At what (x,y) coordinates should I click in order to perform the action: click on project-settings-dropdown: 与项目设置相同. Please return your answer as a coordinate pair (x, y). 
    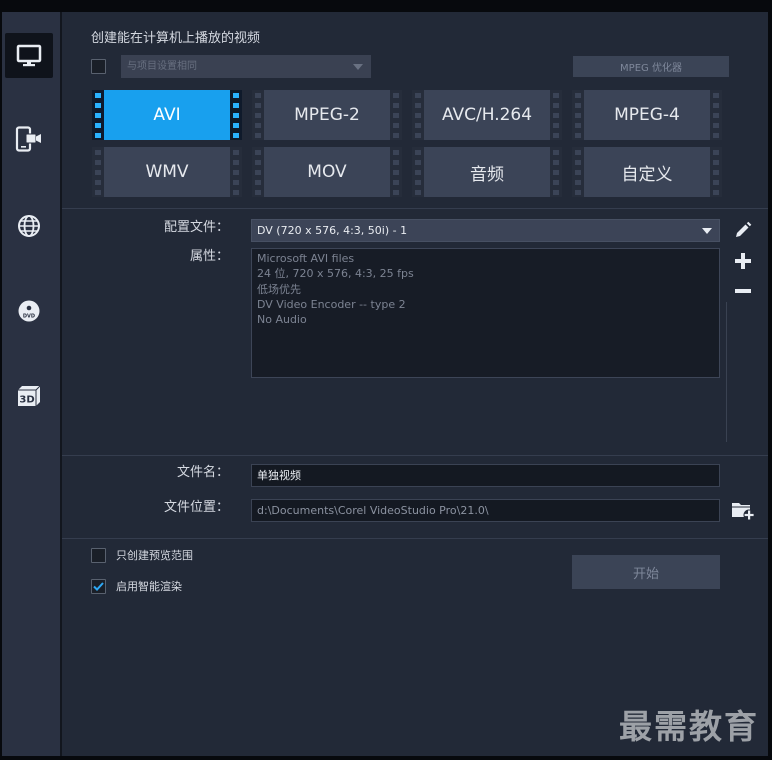
    Looking at the image, I should click on (246, 66).